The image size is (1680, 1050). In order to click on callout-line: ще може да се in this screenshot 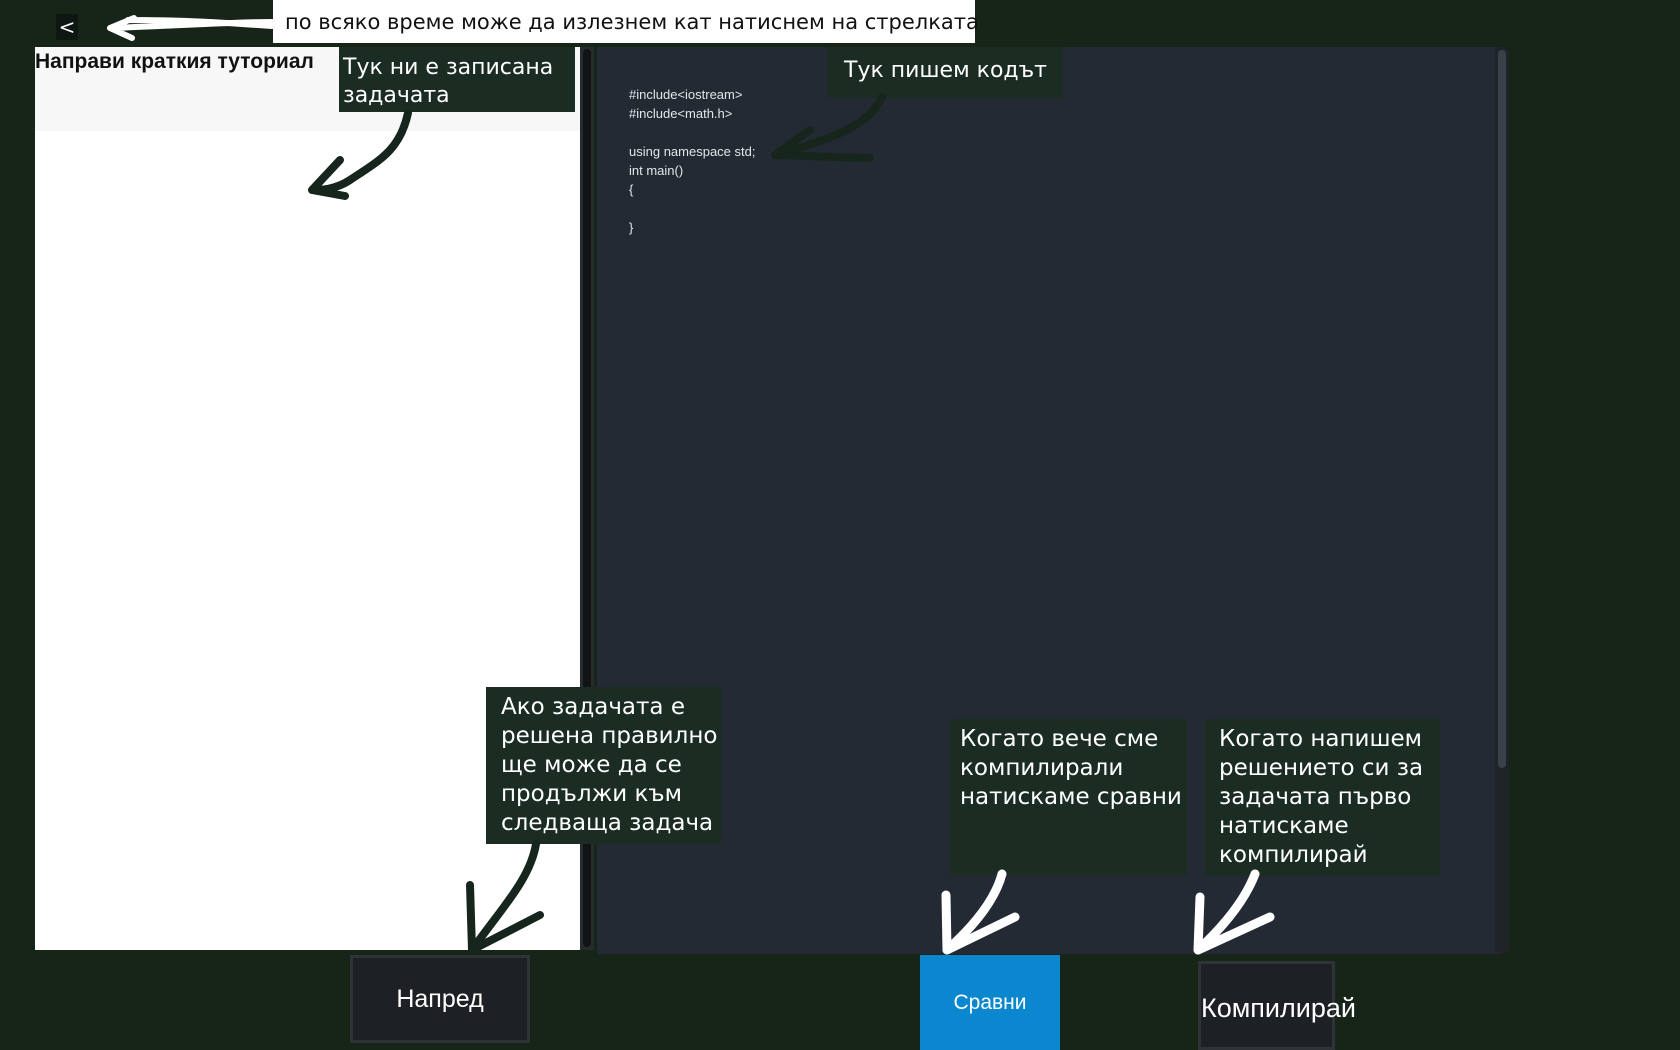, I will do `click(591, 765)`.